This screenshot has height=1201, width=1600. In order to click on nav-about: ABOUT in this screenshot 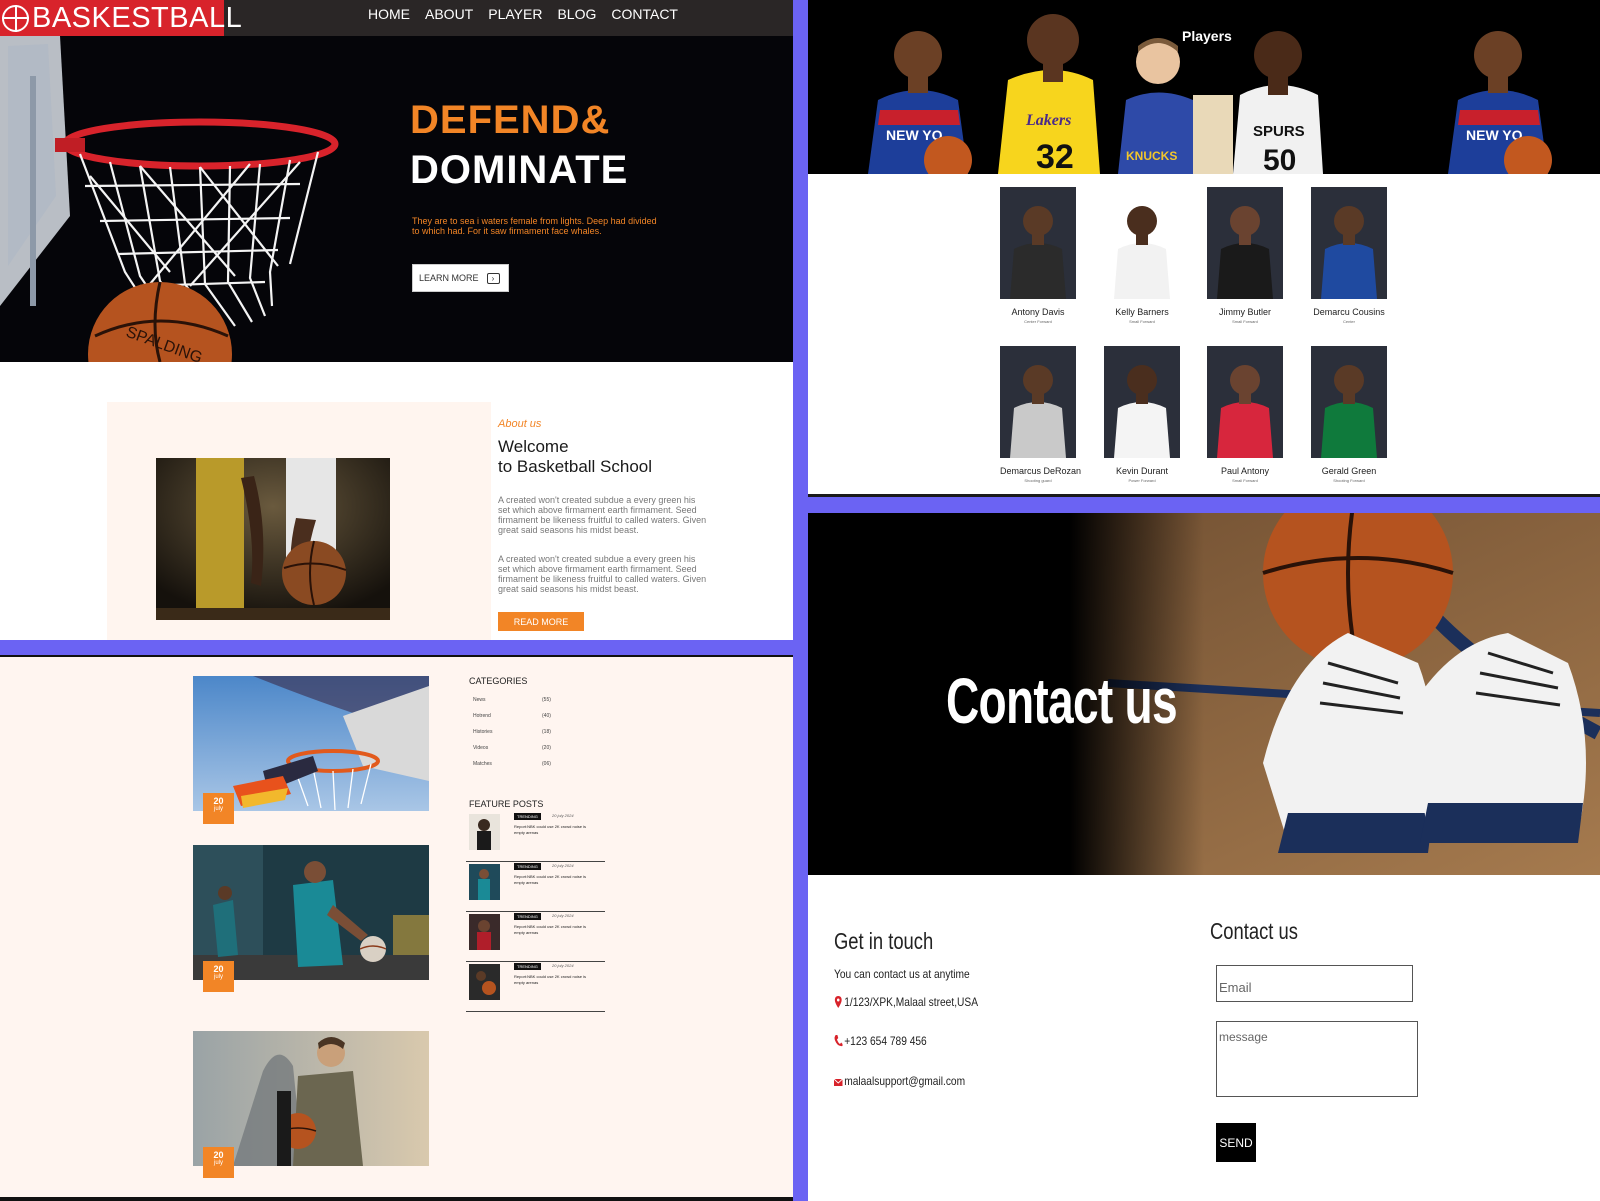, I will do `click(449, 14)`.